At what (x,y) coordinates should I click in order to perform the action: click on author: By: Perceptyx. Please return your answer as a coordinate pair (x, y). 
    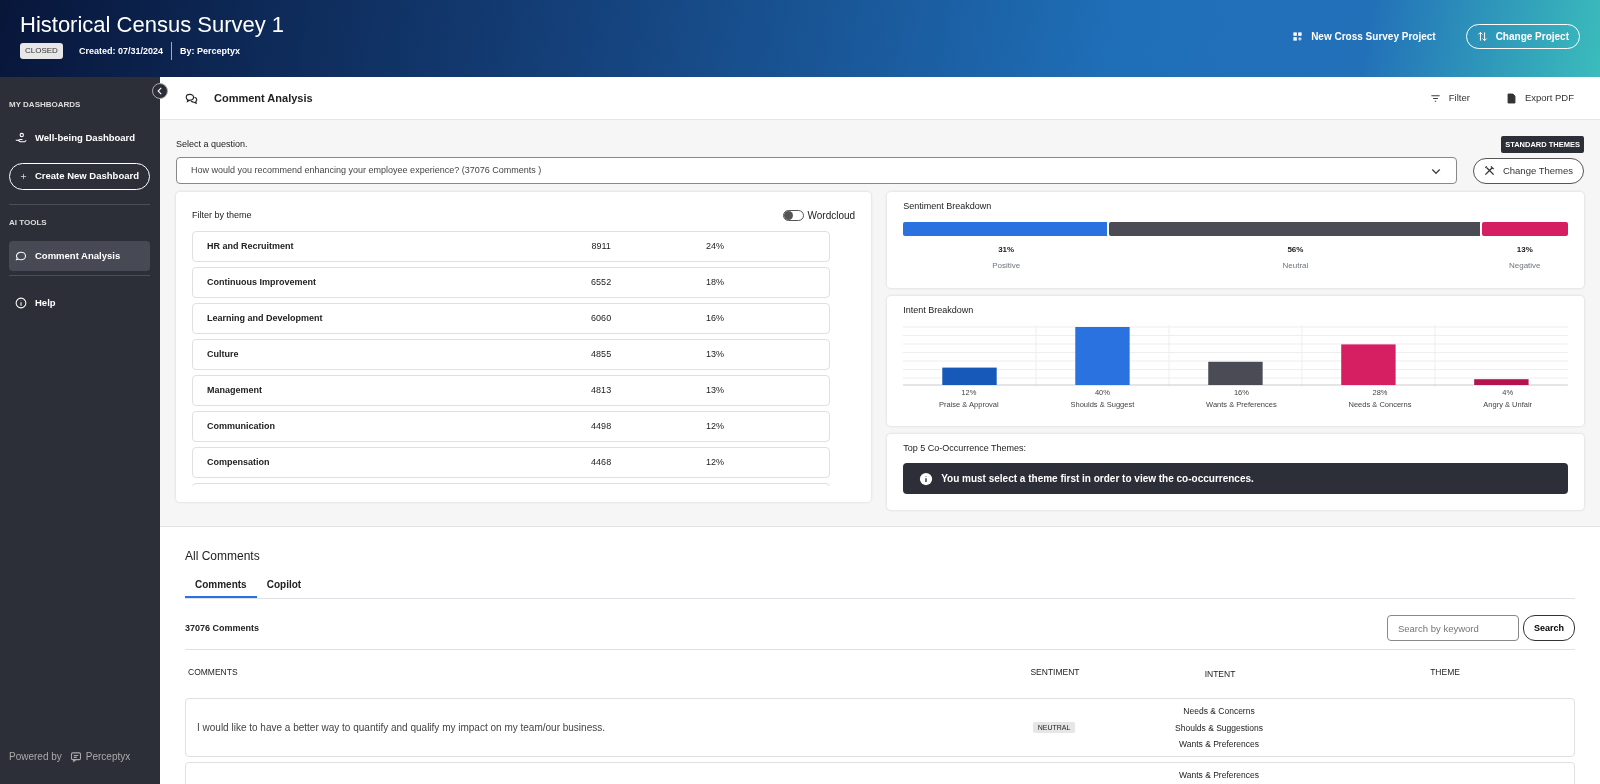
    Looking at the image, I should click on (209, 51).